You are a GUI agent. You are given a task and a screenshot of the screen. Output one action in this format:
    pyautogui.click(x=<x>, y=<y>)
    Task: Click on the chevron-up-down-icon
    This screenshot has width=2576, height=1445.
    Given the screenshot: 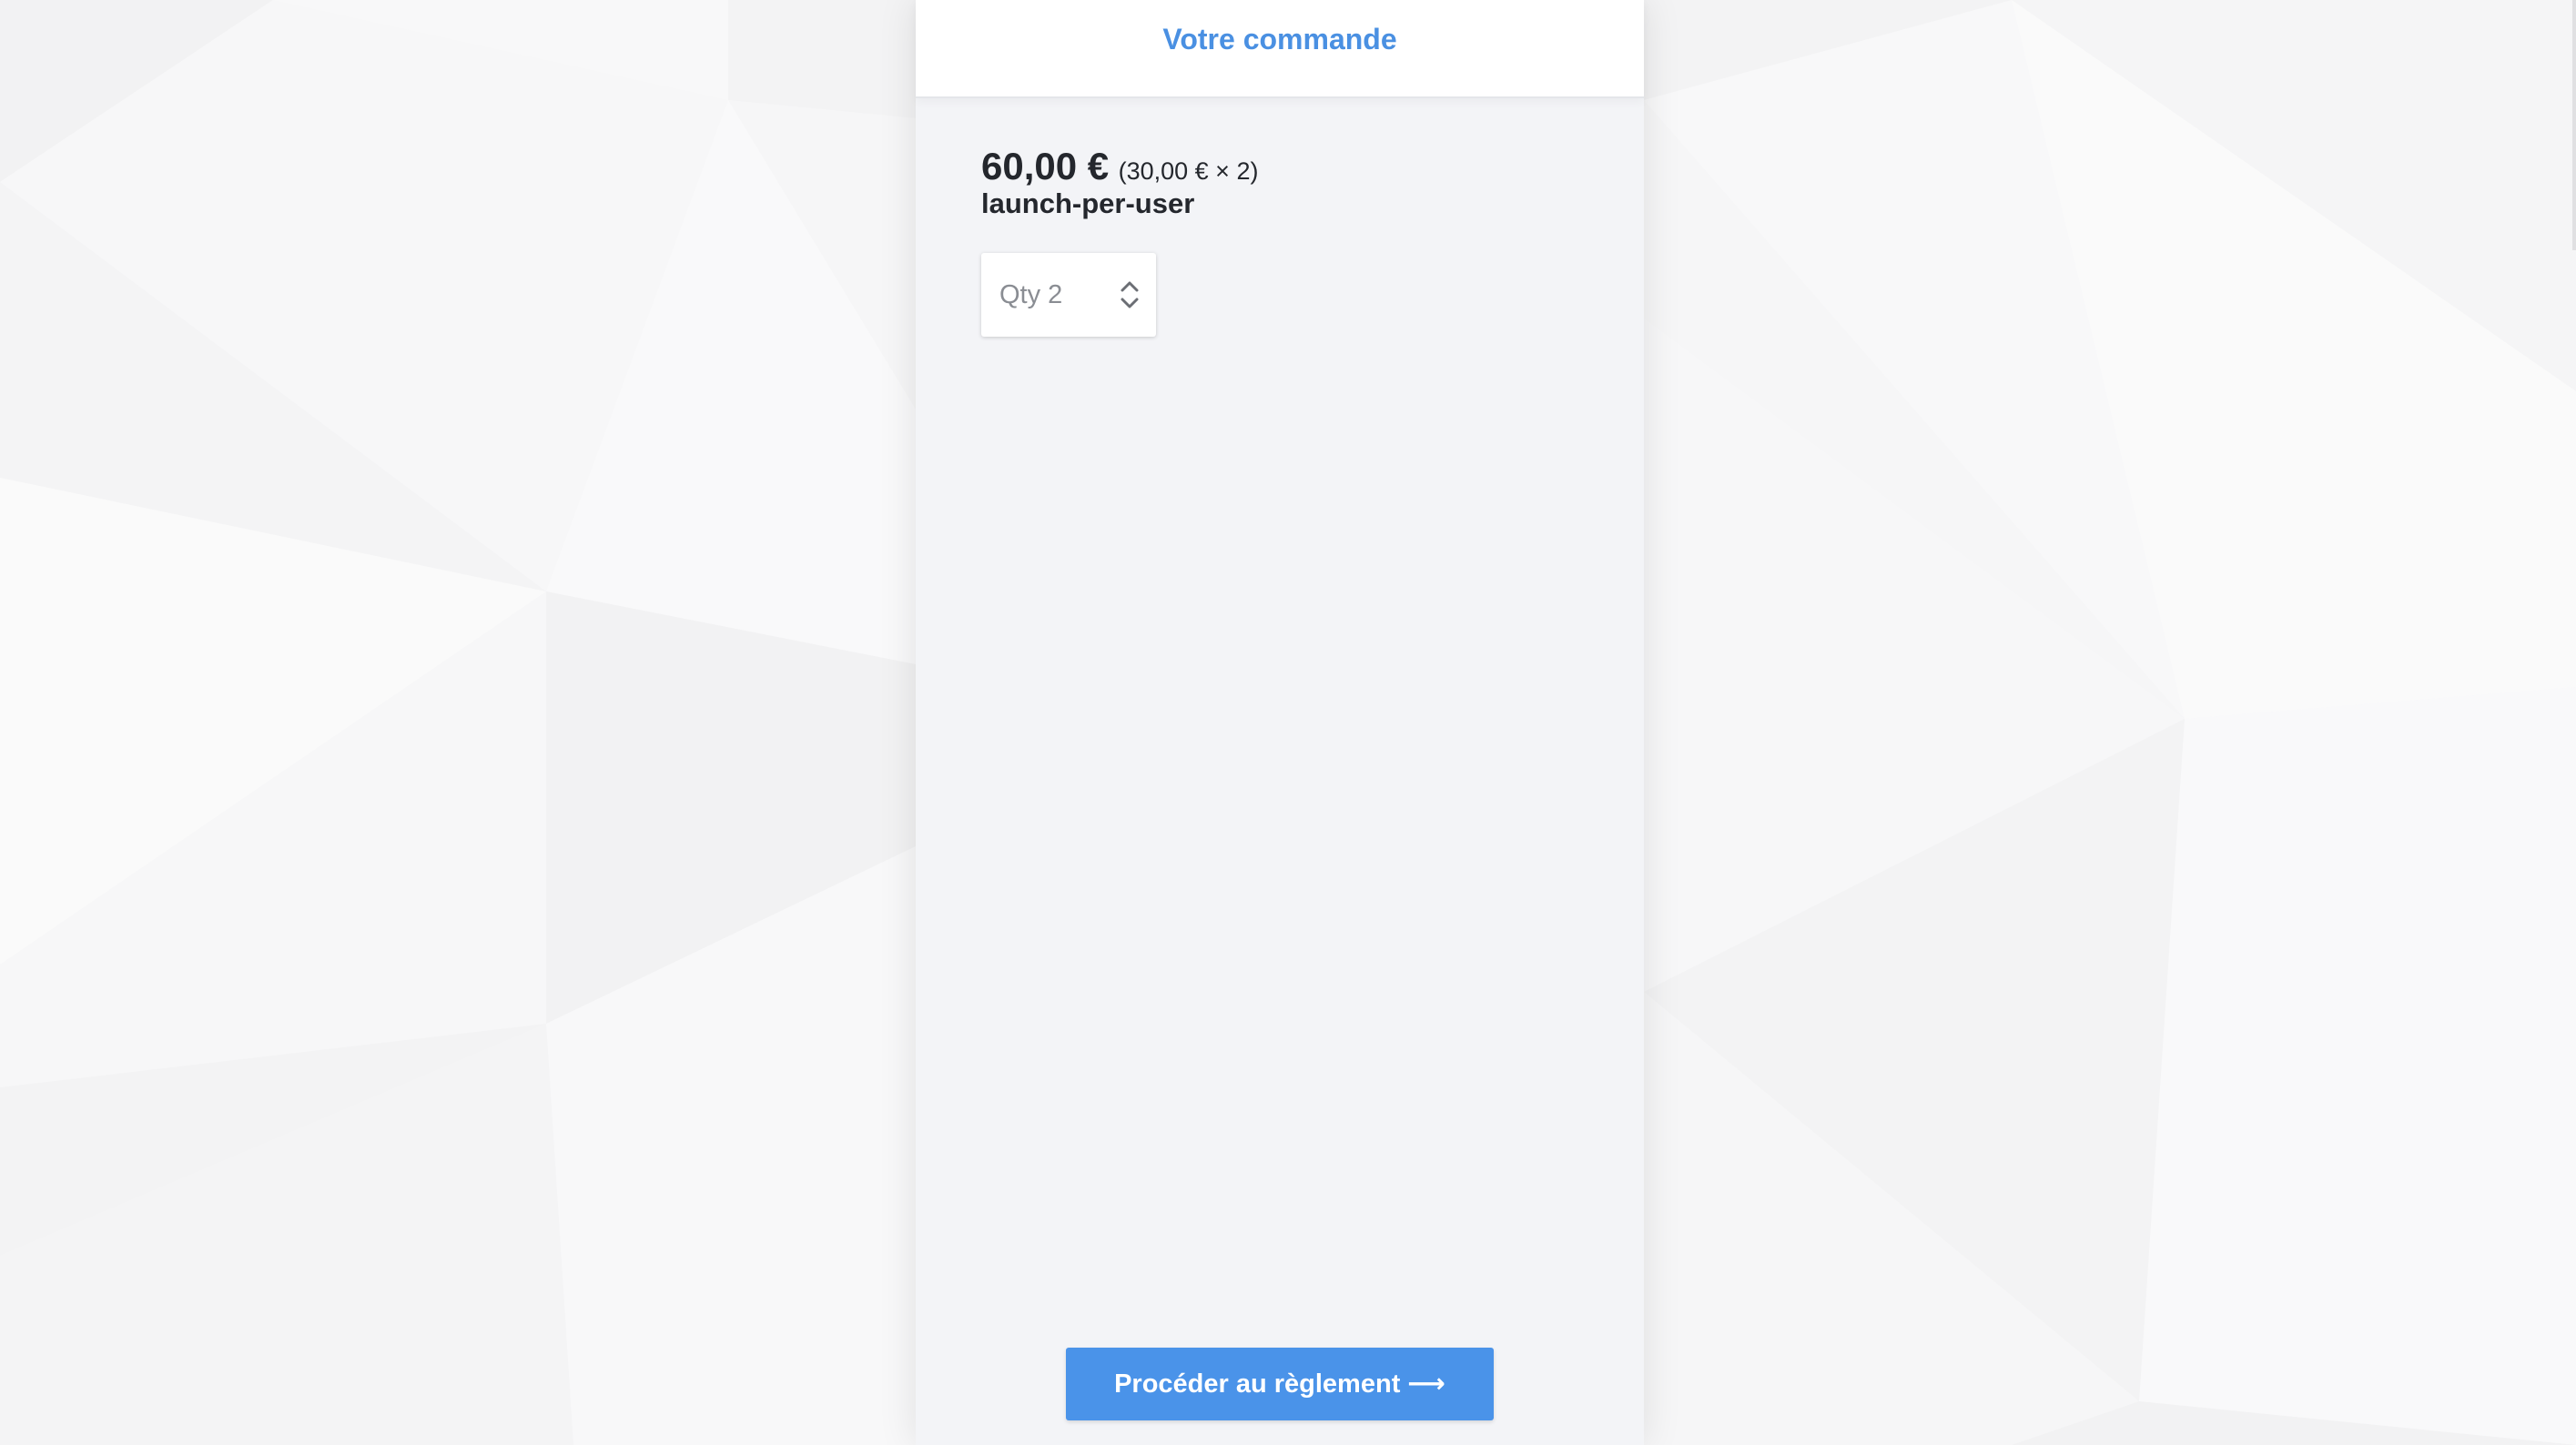 What is the action you would take?
    pyautogui.click(x=1129, y=295)
    